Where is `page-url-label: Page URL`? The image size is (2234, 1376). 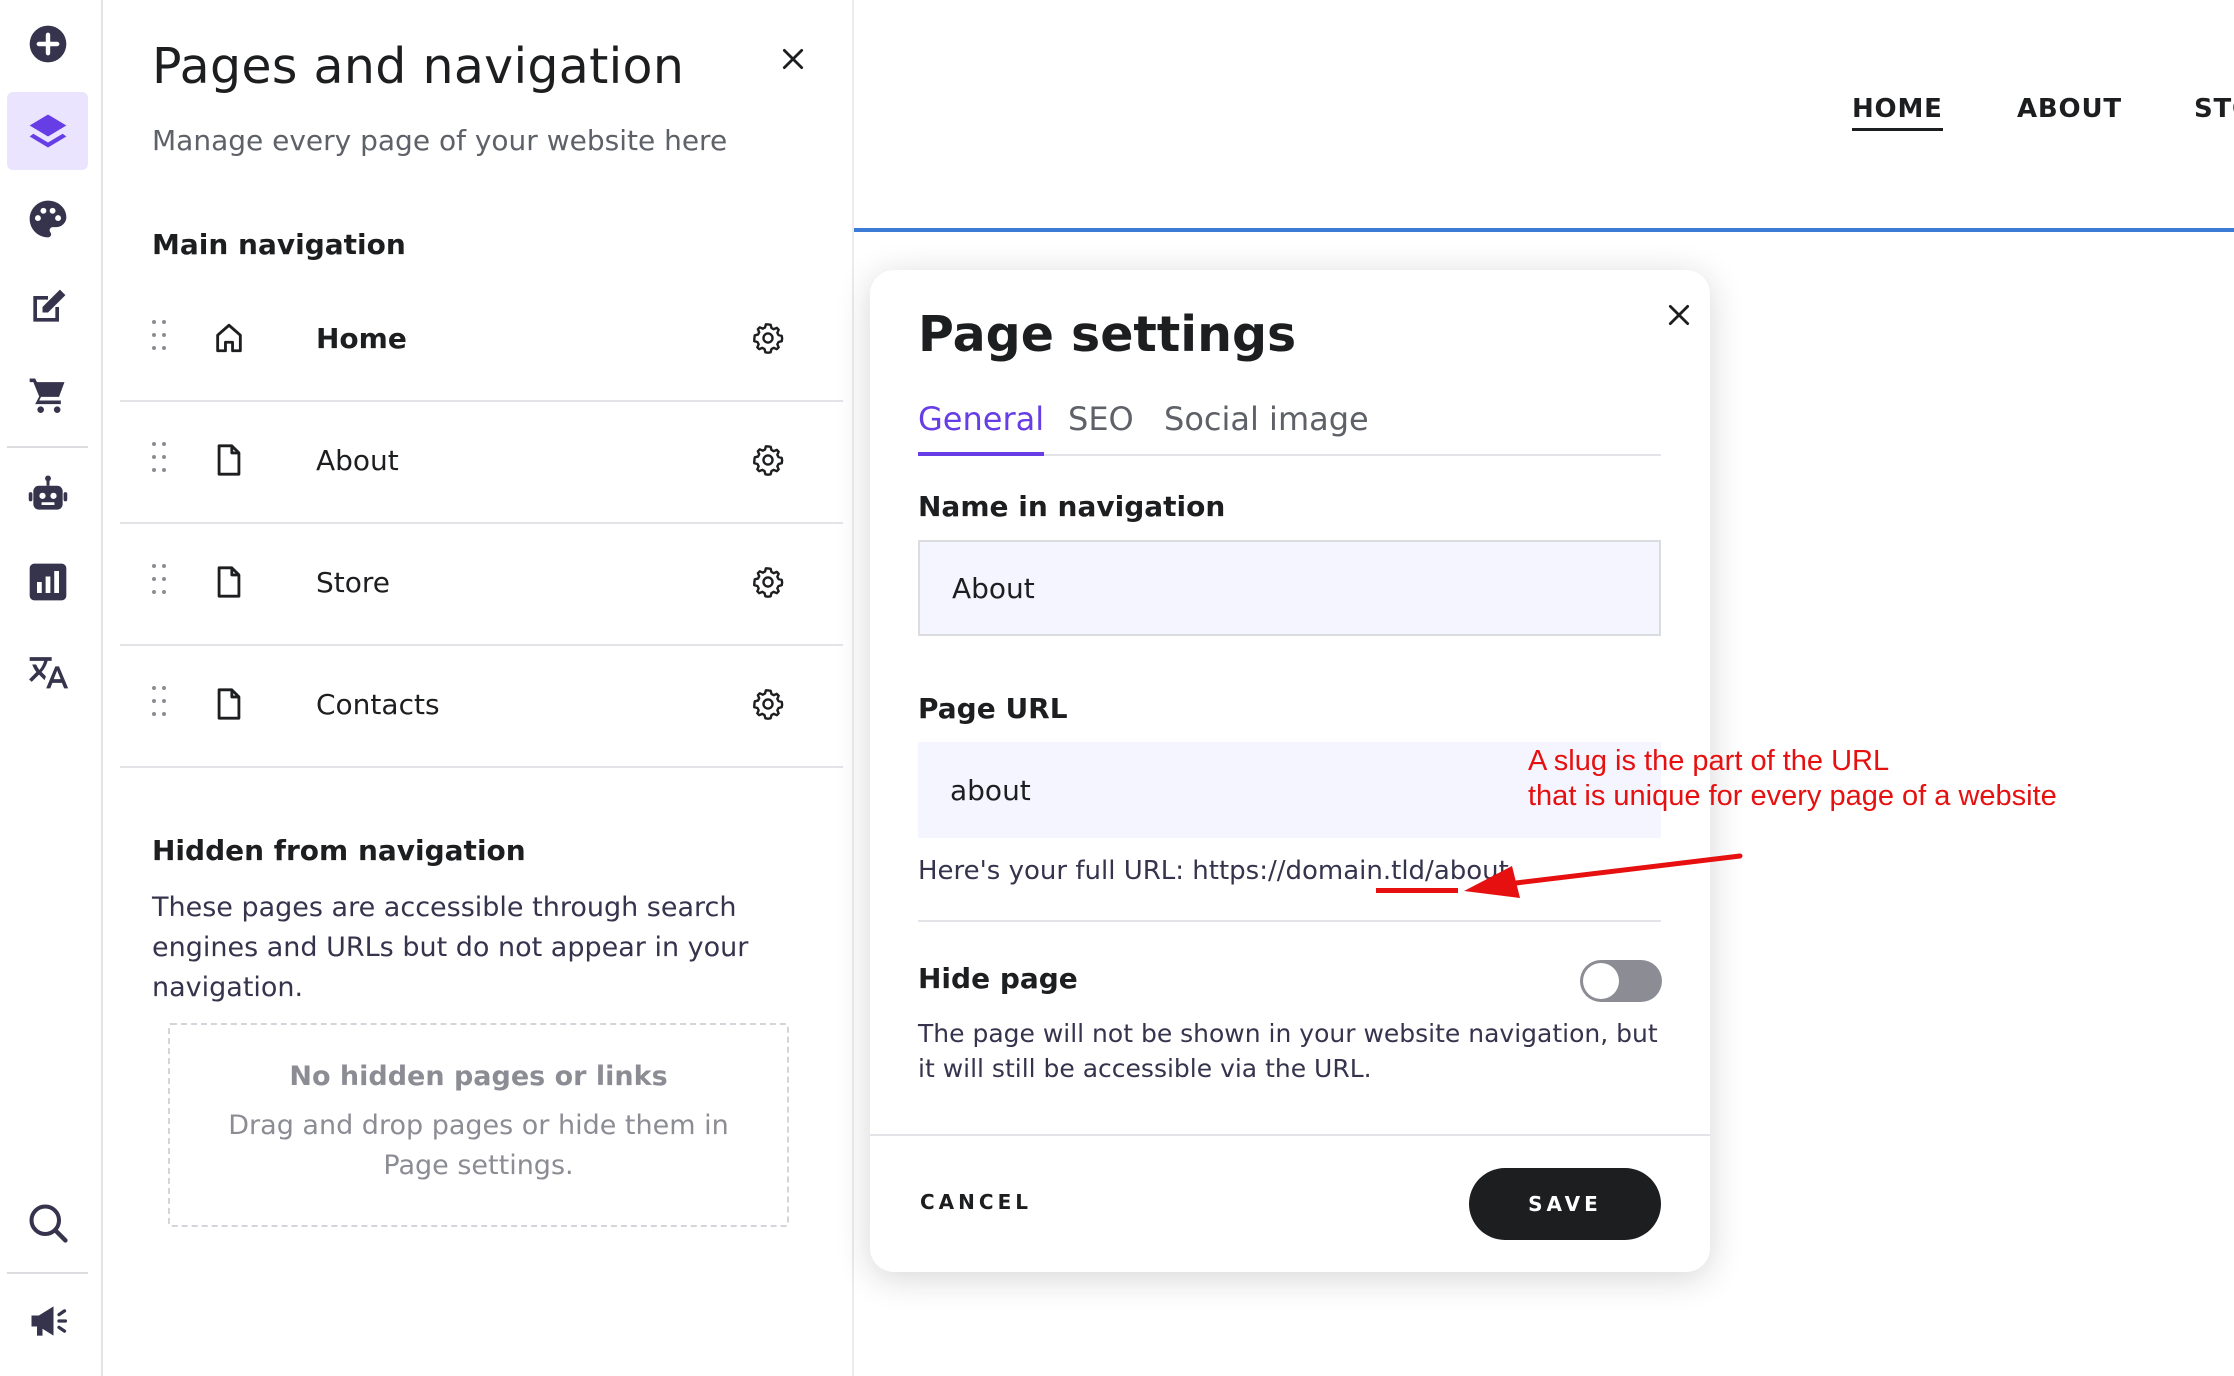 page-url-label: Page URL is located at coordinates (993, 708).